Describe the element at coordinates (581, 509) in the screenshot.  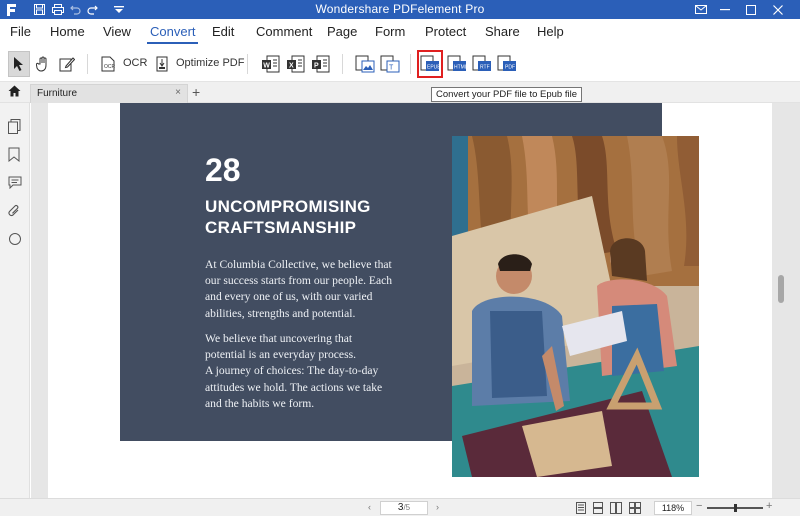
I see `single-page-view-icon` at that location.